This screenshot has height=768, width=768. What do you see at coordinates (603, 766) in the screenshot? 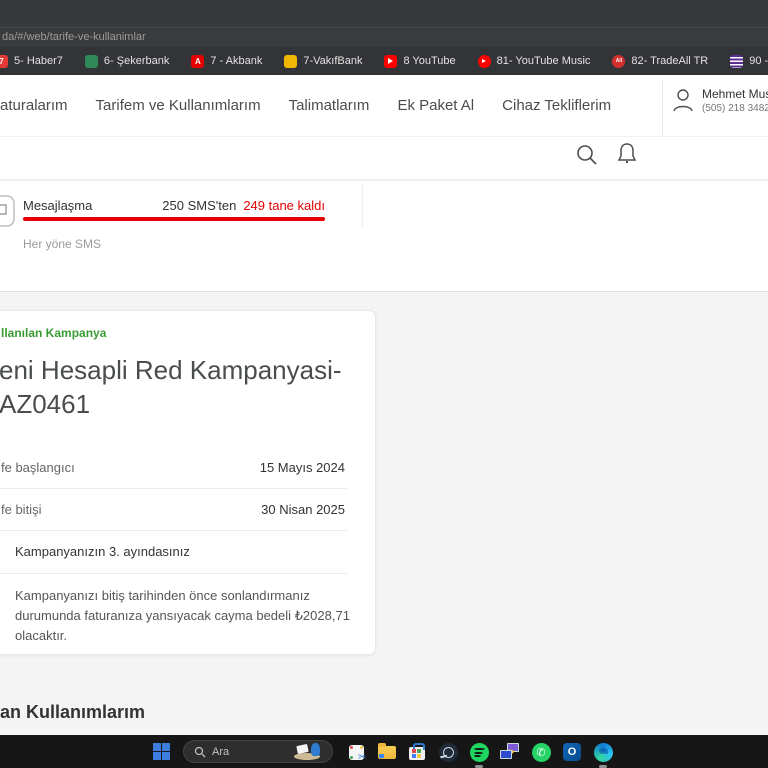
I see `edge-running-indicator` at bounding box center [603, 766].